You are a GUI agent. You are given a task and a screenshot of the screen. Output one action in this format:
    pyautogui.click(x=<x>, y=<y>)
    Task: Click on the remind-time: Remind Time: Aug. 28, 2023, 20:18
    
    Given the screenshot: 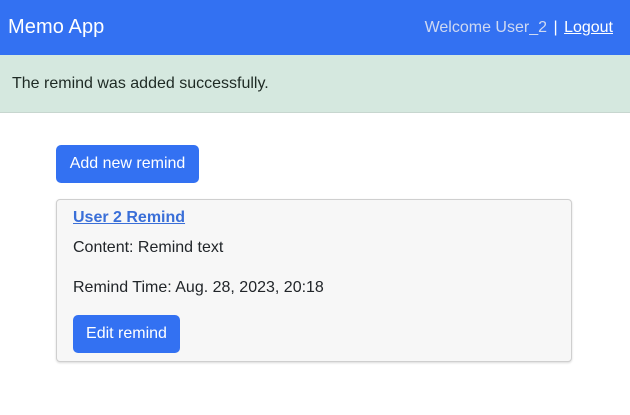 What is the action you would take?
    pyautogui.click(x=198, y=287)
    